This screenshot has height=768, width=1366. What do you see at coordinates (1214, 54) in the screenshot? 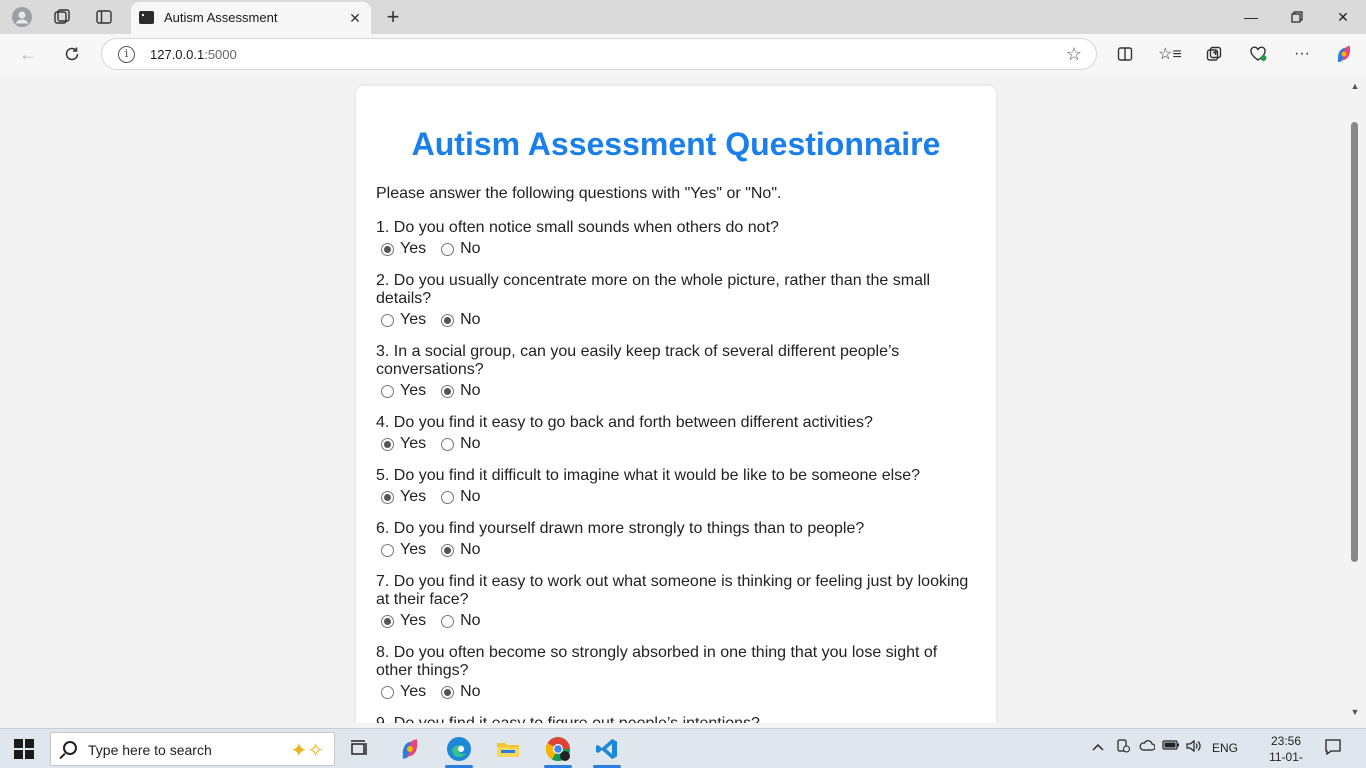
I see `collections-icon` at bounding box center [1214, 54].